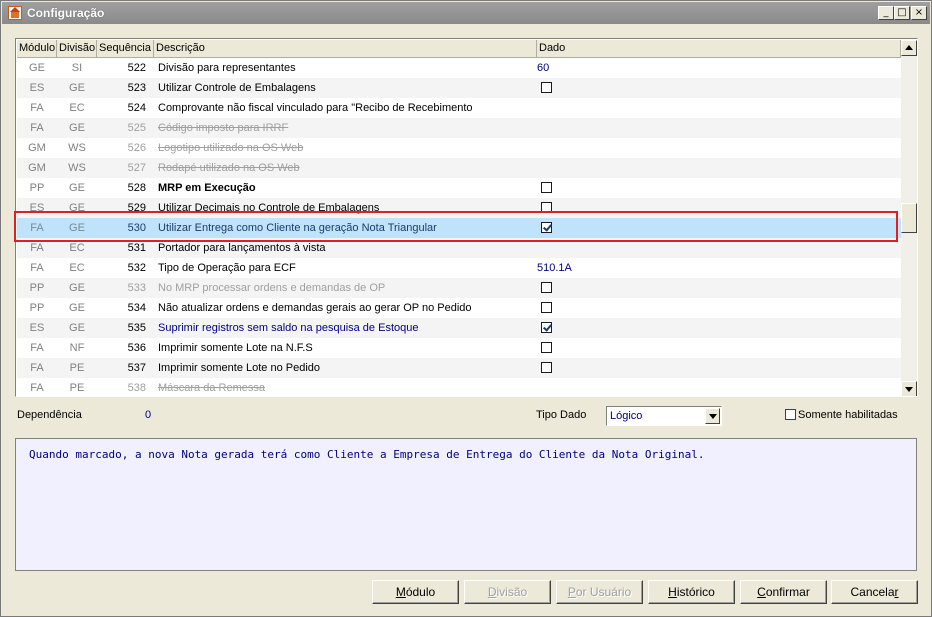 This screenshot has width=932, height=617. Describe the element at coordinates (227, 268) in the screenshot. I see `cell-descricao: Tipo de Operação para ECF` at that location.